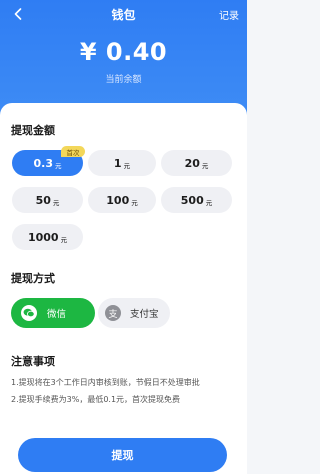 The height and width of the screenshot is (474, 320). I want to click on alipay-label: 支付宝, so click(144, 314).